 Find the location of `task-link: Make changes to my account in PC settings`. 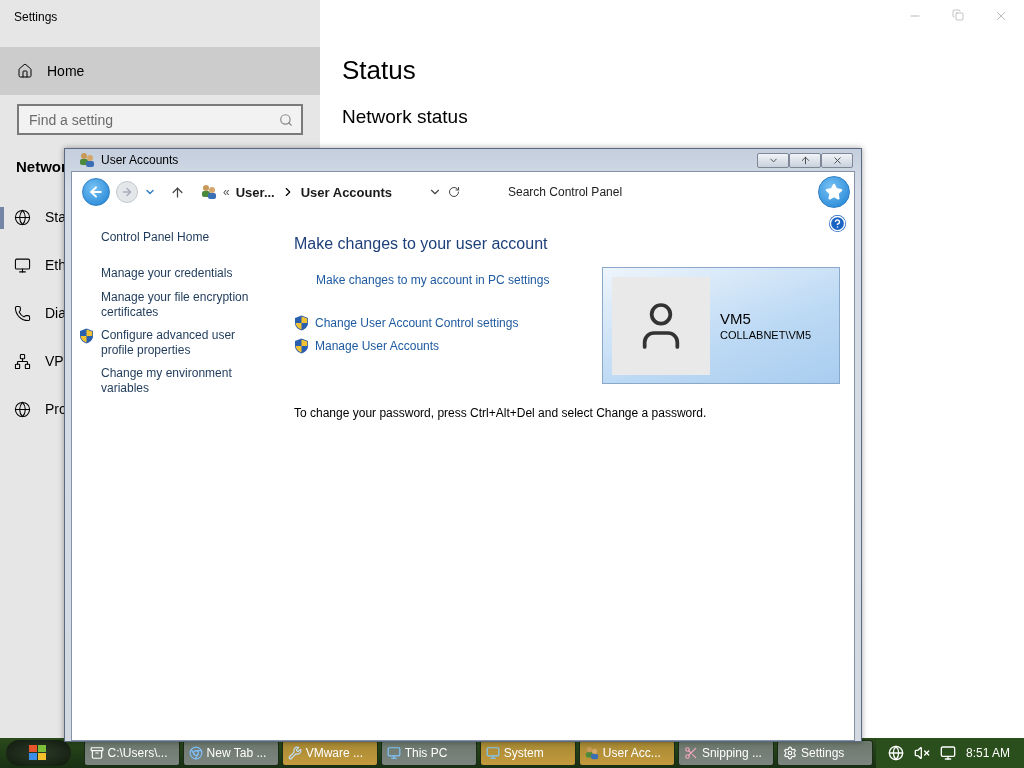

task-link: Make changes to my account in PC settings is located at coordinates (433, 280).